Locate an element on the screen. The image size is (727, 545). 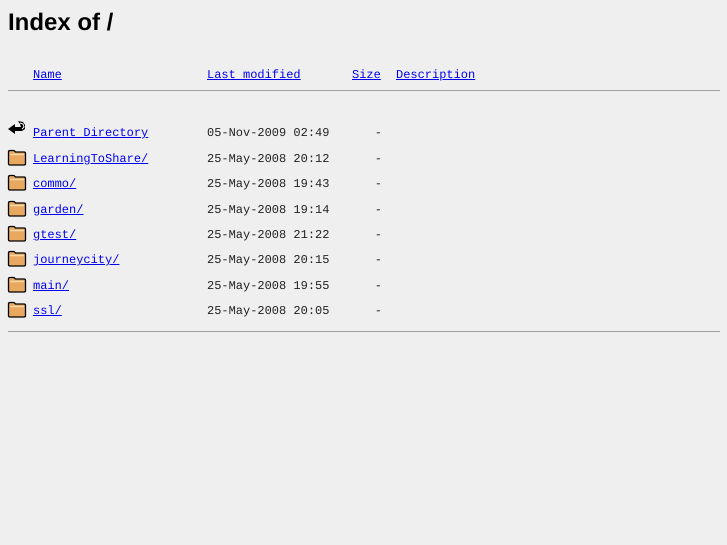
modified-date: 25-May-2008 20:15 is located at coordinates (268, 260).